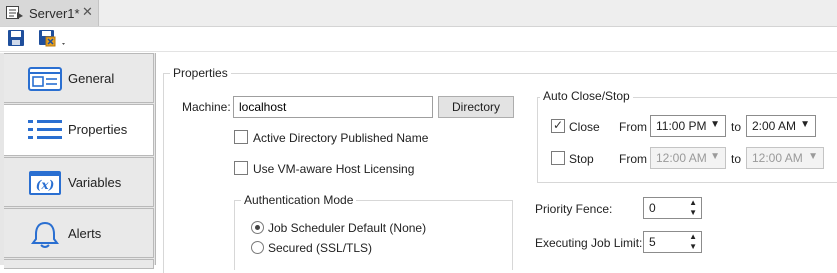 Image resolution: width=837 pixels, height=273 pixels. Describe the element at coordinates (736, 159) in the screenshot. I see `stop-to-label: to` at that location.